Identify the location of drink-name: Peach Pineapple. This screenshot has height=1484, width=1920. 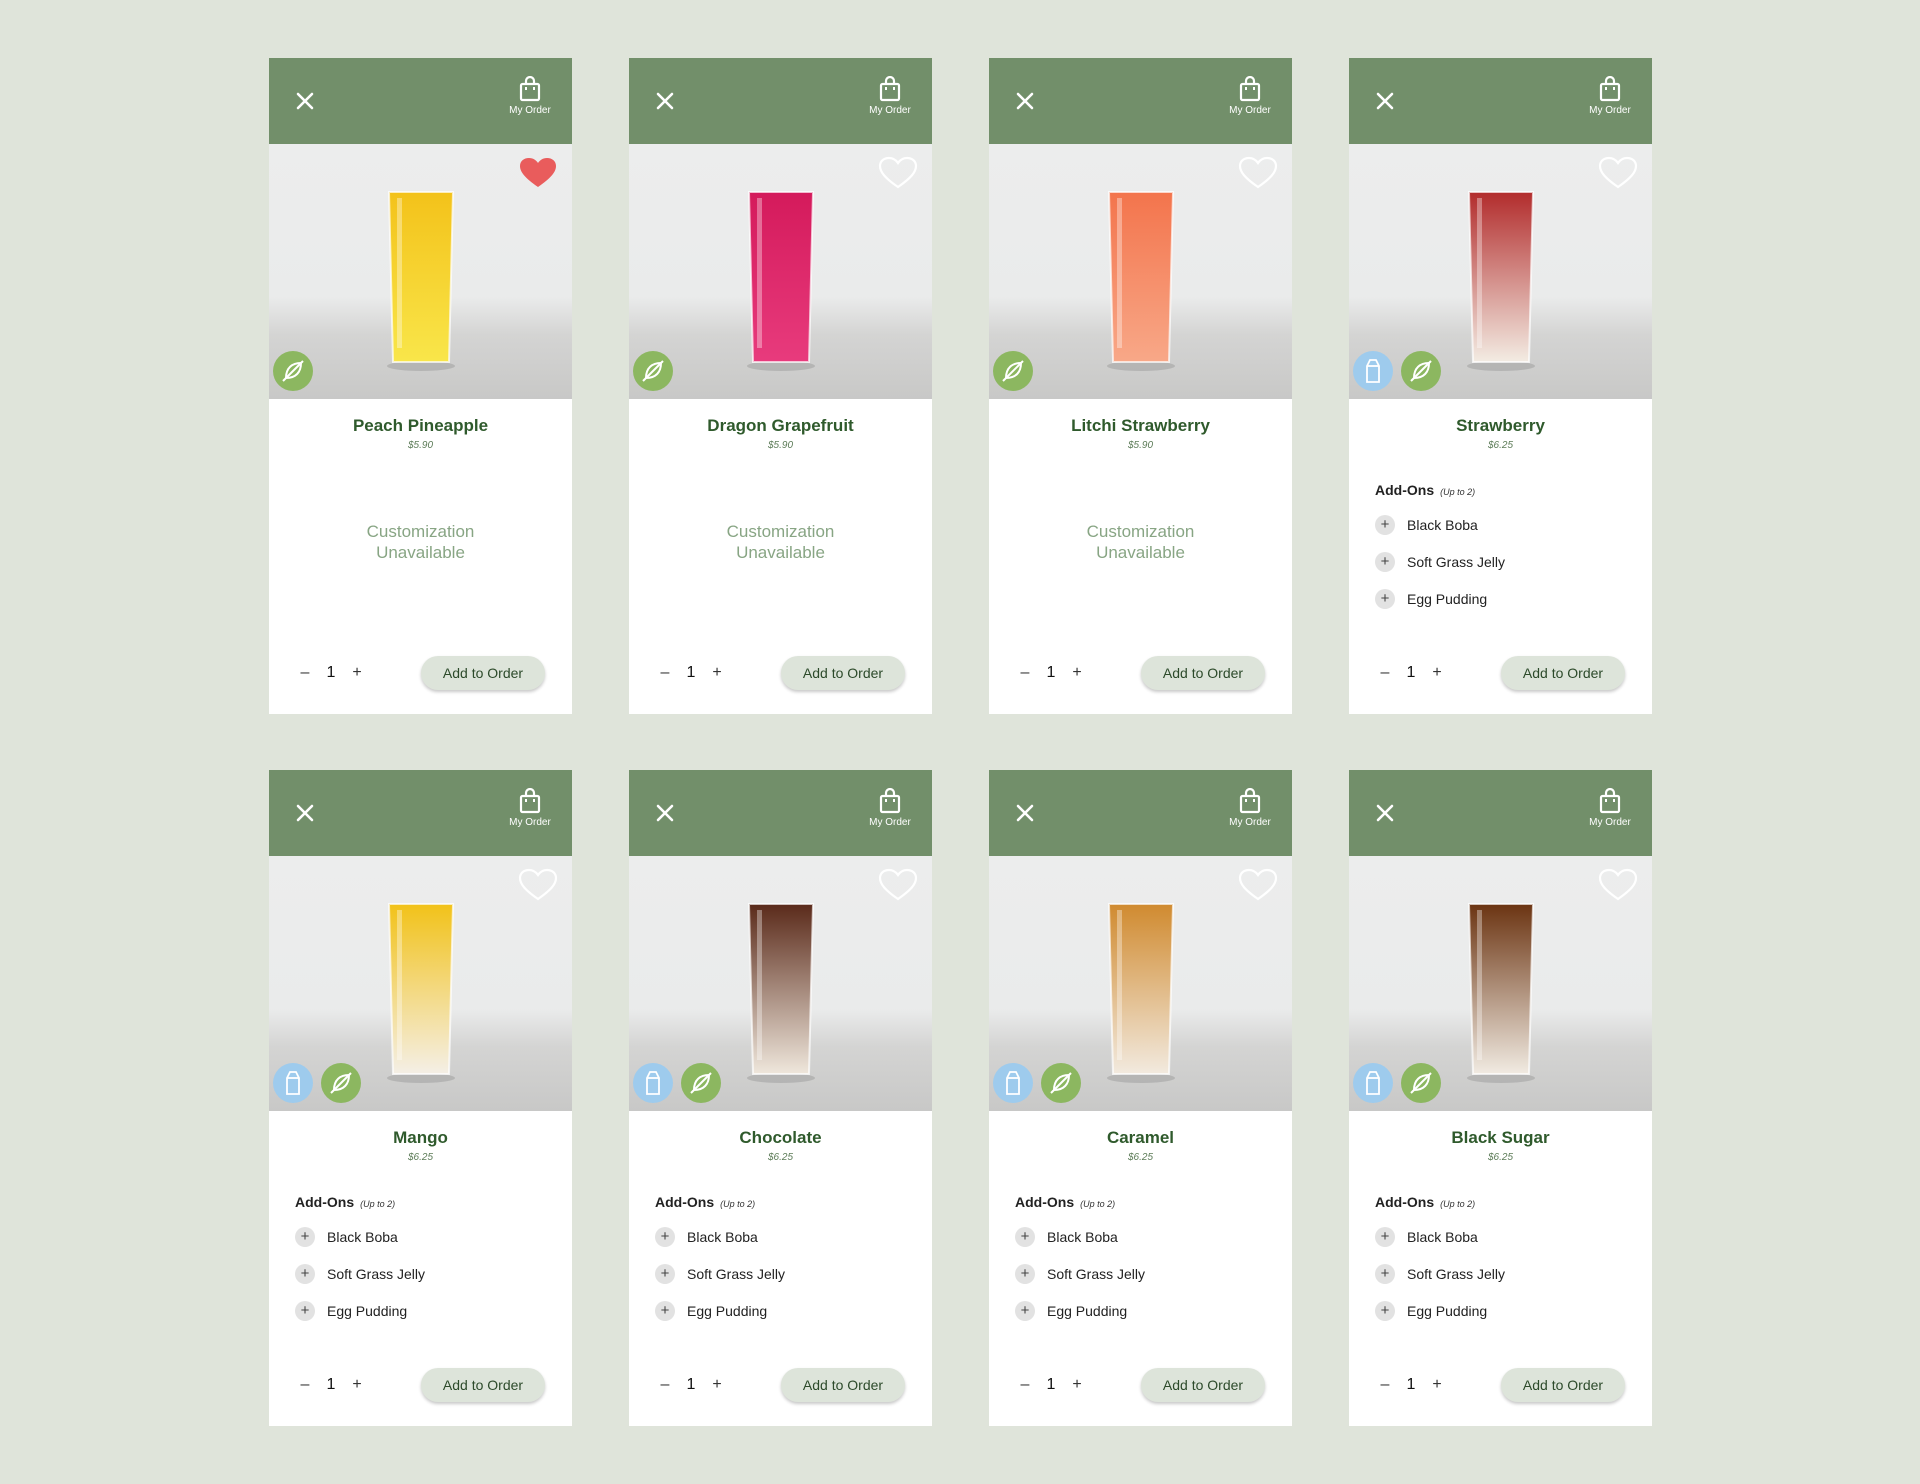
(420, 425).